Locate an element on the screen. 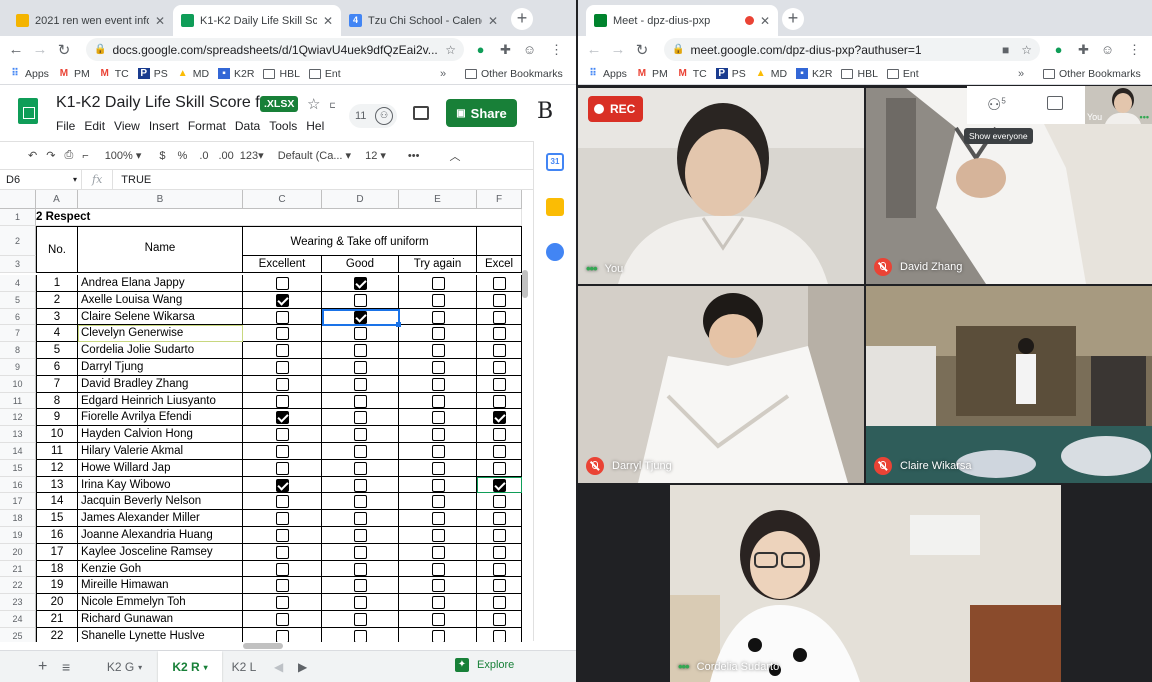  forward-icon: → is located at coordinates (40, 49).